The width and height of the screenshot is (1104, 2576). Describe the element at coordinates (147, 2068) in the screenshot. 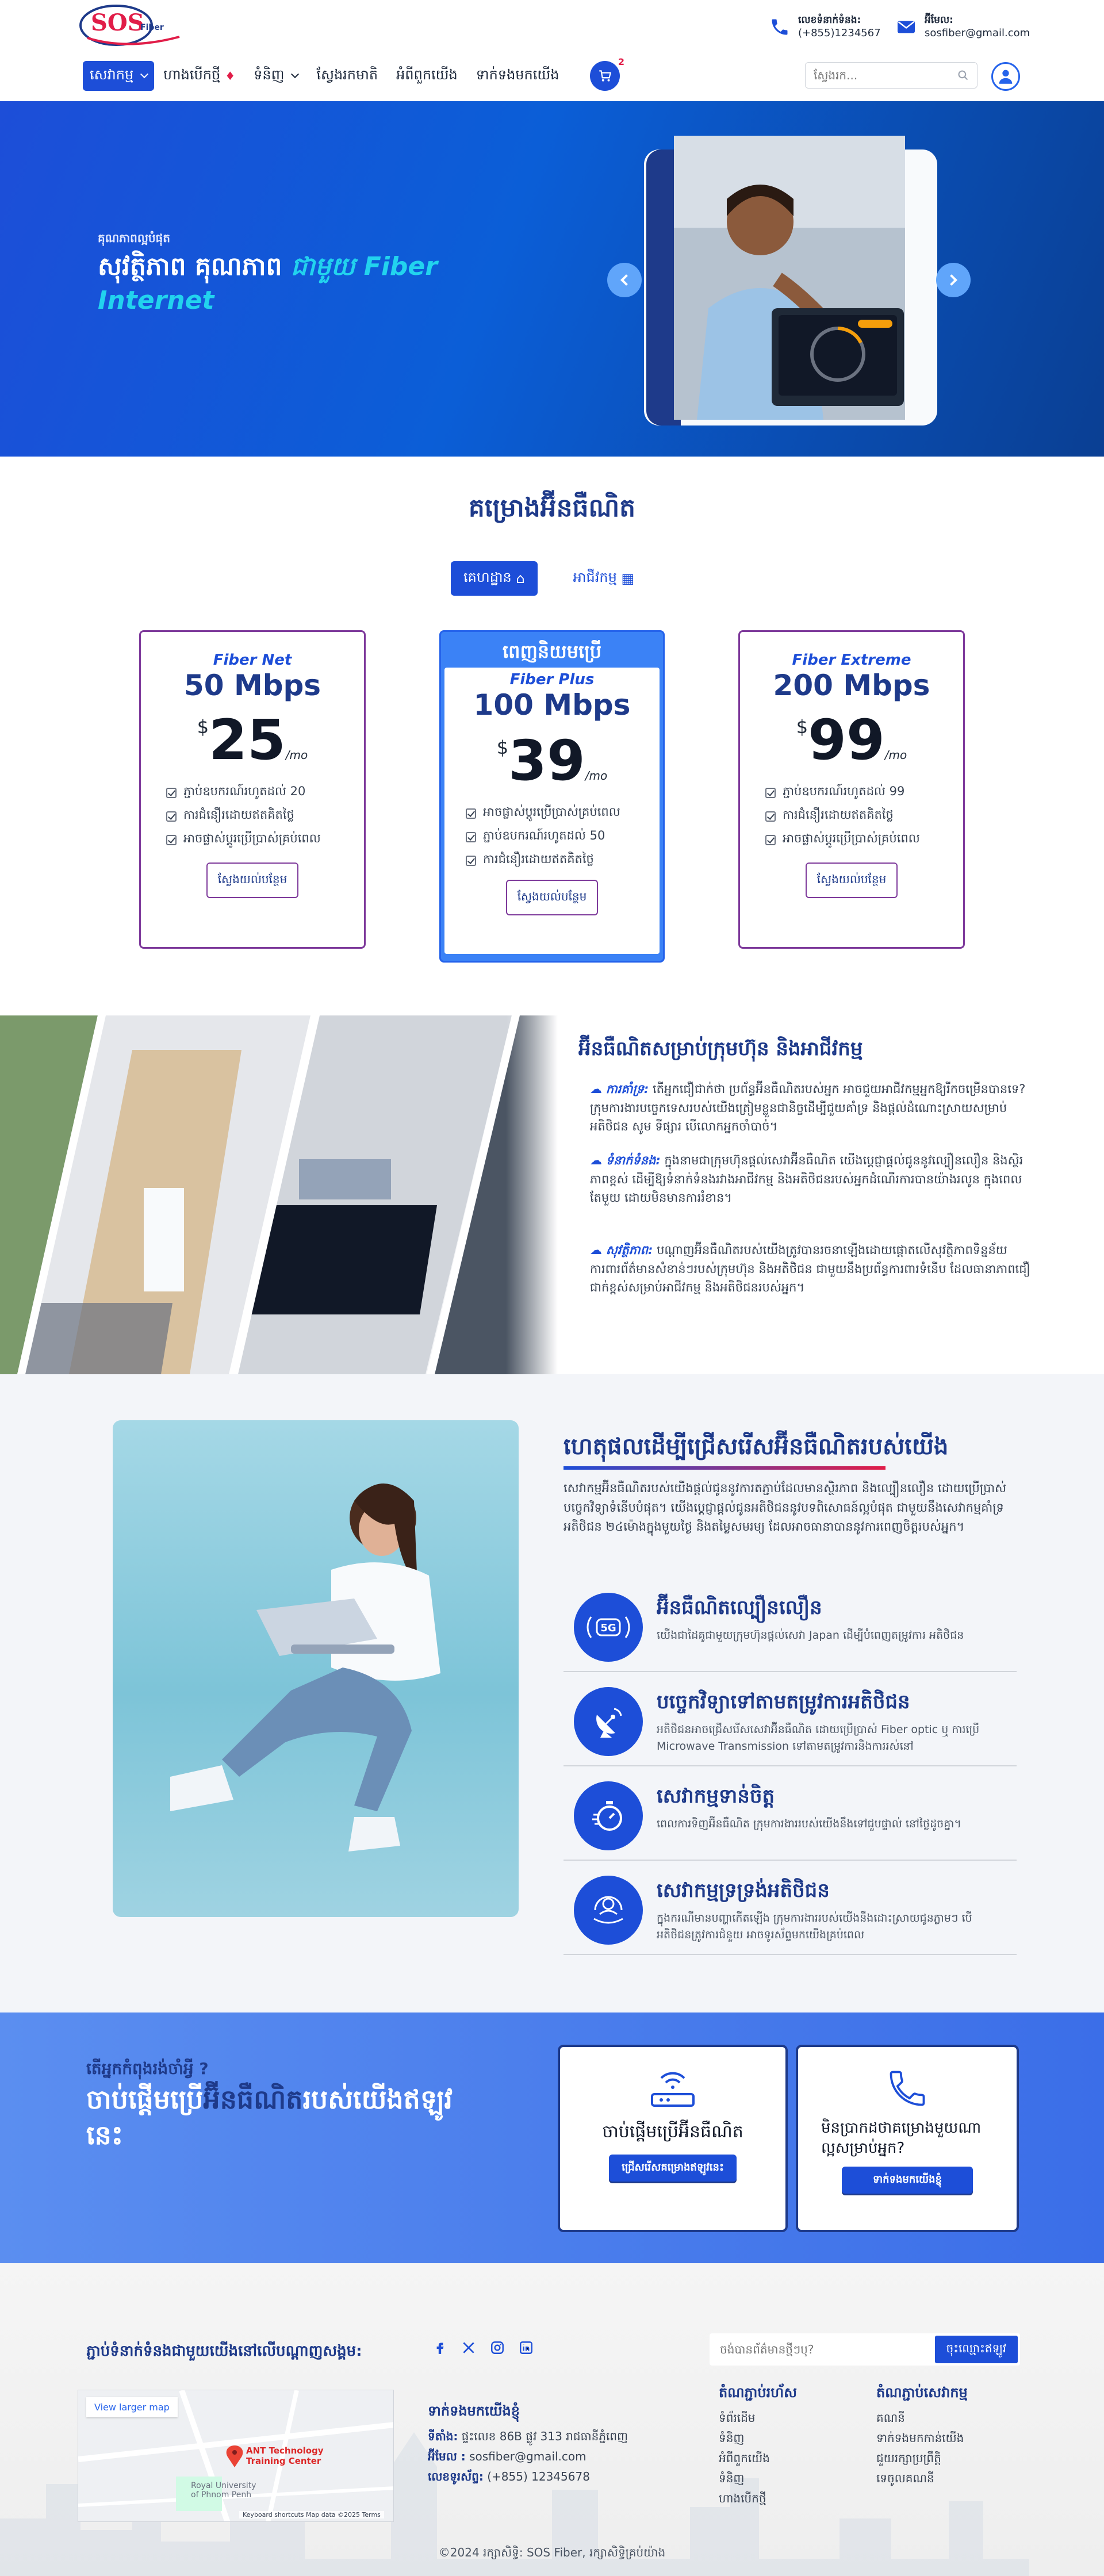

I see `cta-question: តើអ្នកកំពុងរង់ចាំអ្វី ?` at that location.